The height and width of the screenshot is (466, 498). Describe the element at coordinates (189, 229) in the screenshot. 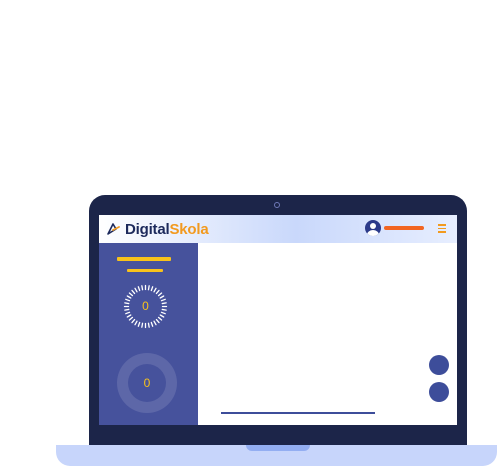

I see `logo-text-skola: Skola` at that location.